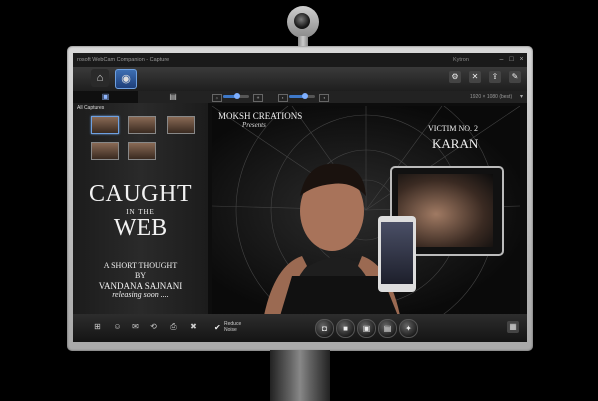 Image resolution: width=598 pixels, height=401 pixels. Describe the element at coordinates (140, 228) in the screenshot. I see `poster-title-line3: WEB` at that location.